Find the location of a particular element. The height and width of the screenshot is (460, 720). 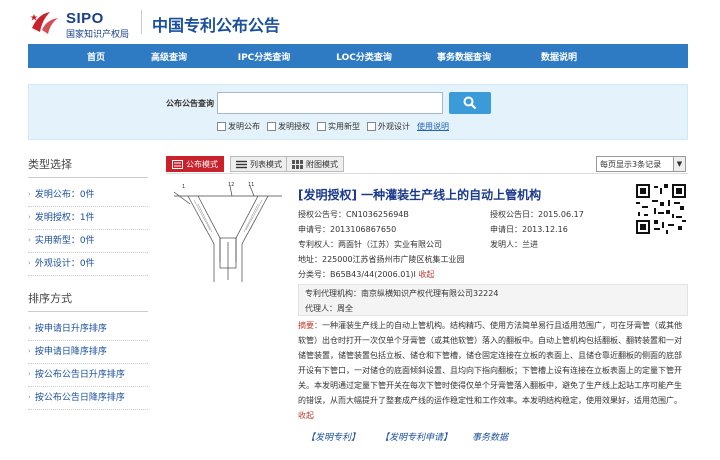

list-mode-icon is located at coordinates (241, 164).